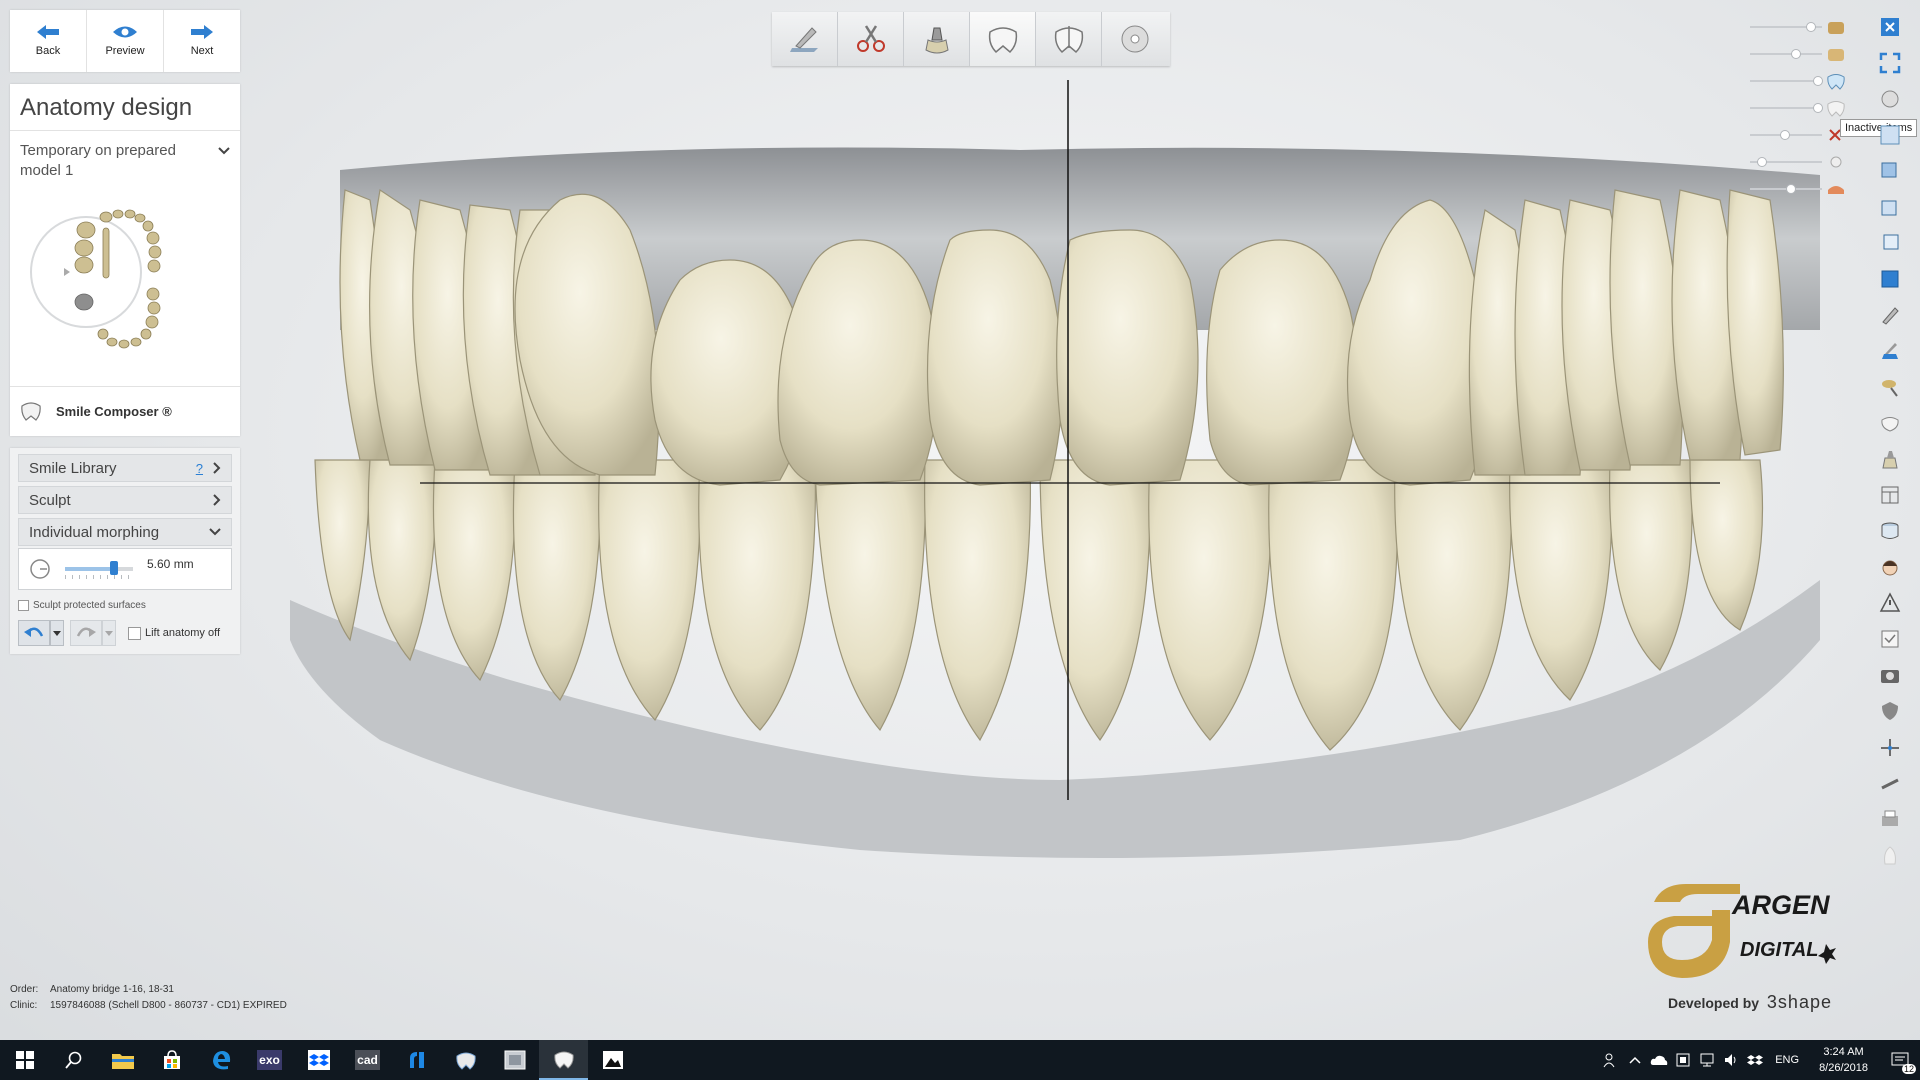 The height and width of the screenshot is (1080, 1920). Describe the element at coordinates (73, 1060) in the screenshot. I see `search-button` at that location.